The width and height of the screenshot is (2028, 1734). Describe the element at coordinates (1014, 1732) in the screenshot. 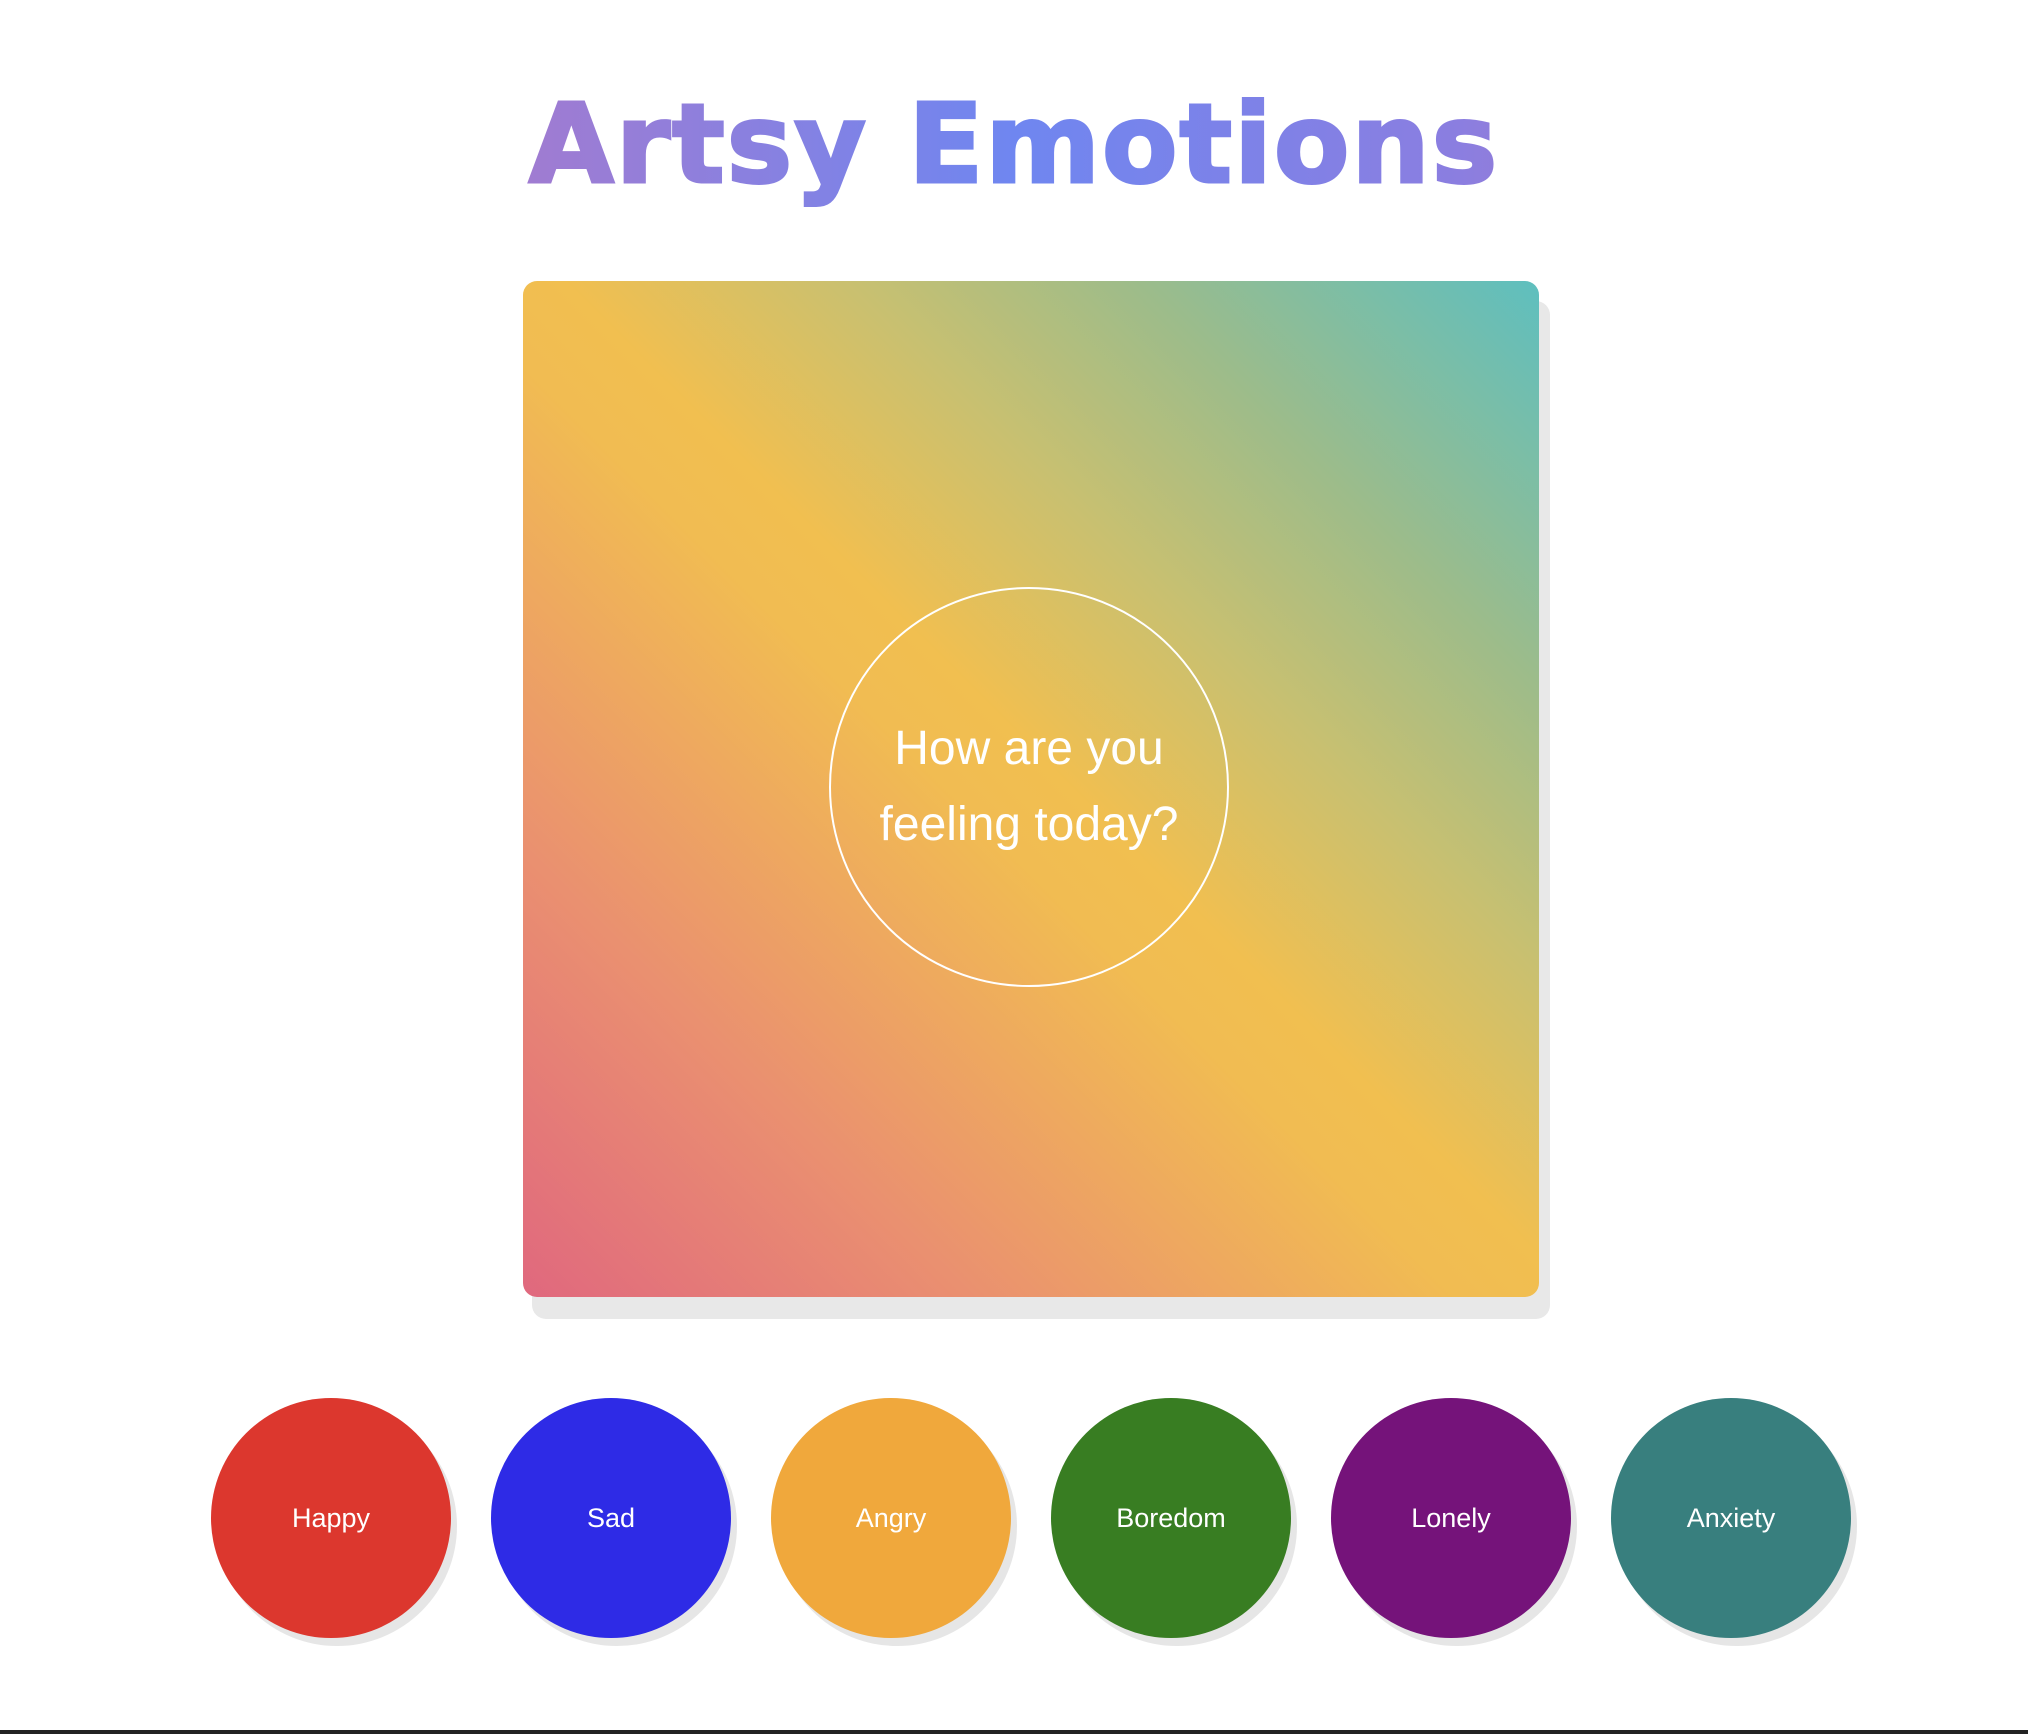

I see `bottom-divider` at that location.